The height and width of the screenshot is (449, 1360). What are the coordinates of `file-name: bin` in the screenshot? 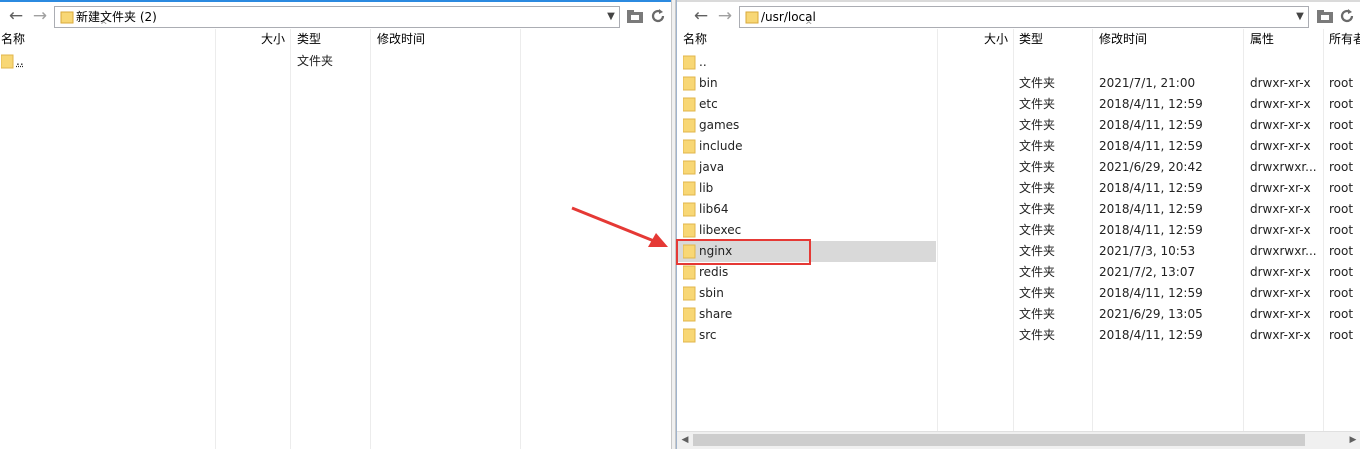 It's located at (708, 83).